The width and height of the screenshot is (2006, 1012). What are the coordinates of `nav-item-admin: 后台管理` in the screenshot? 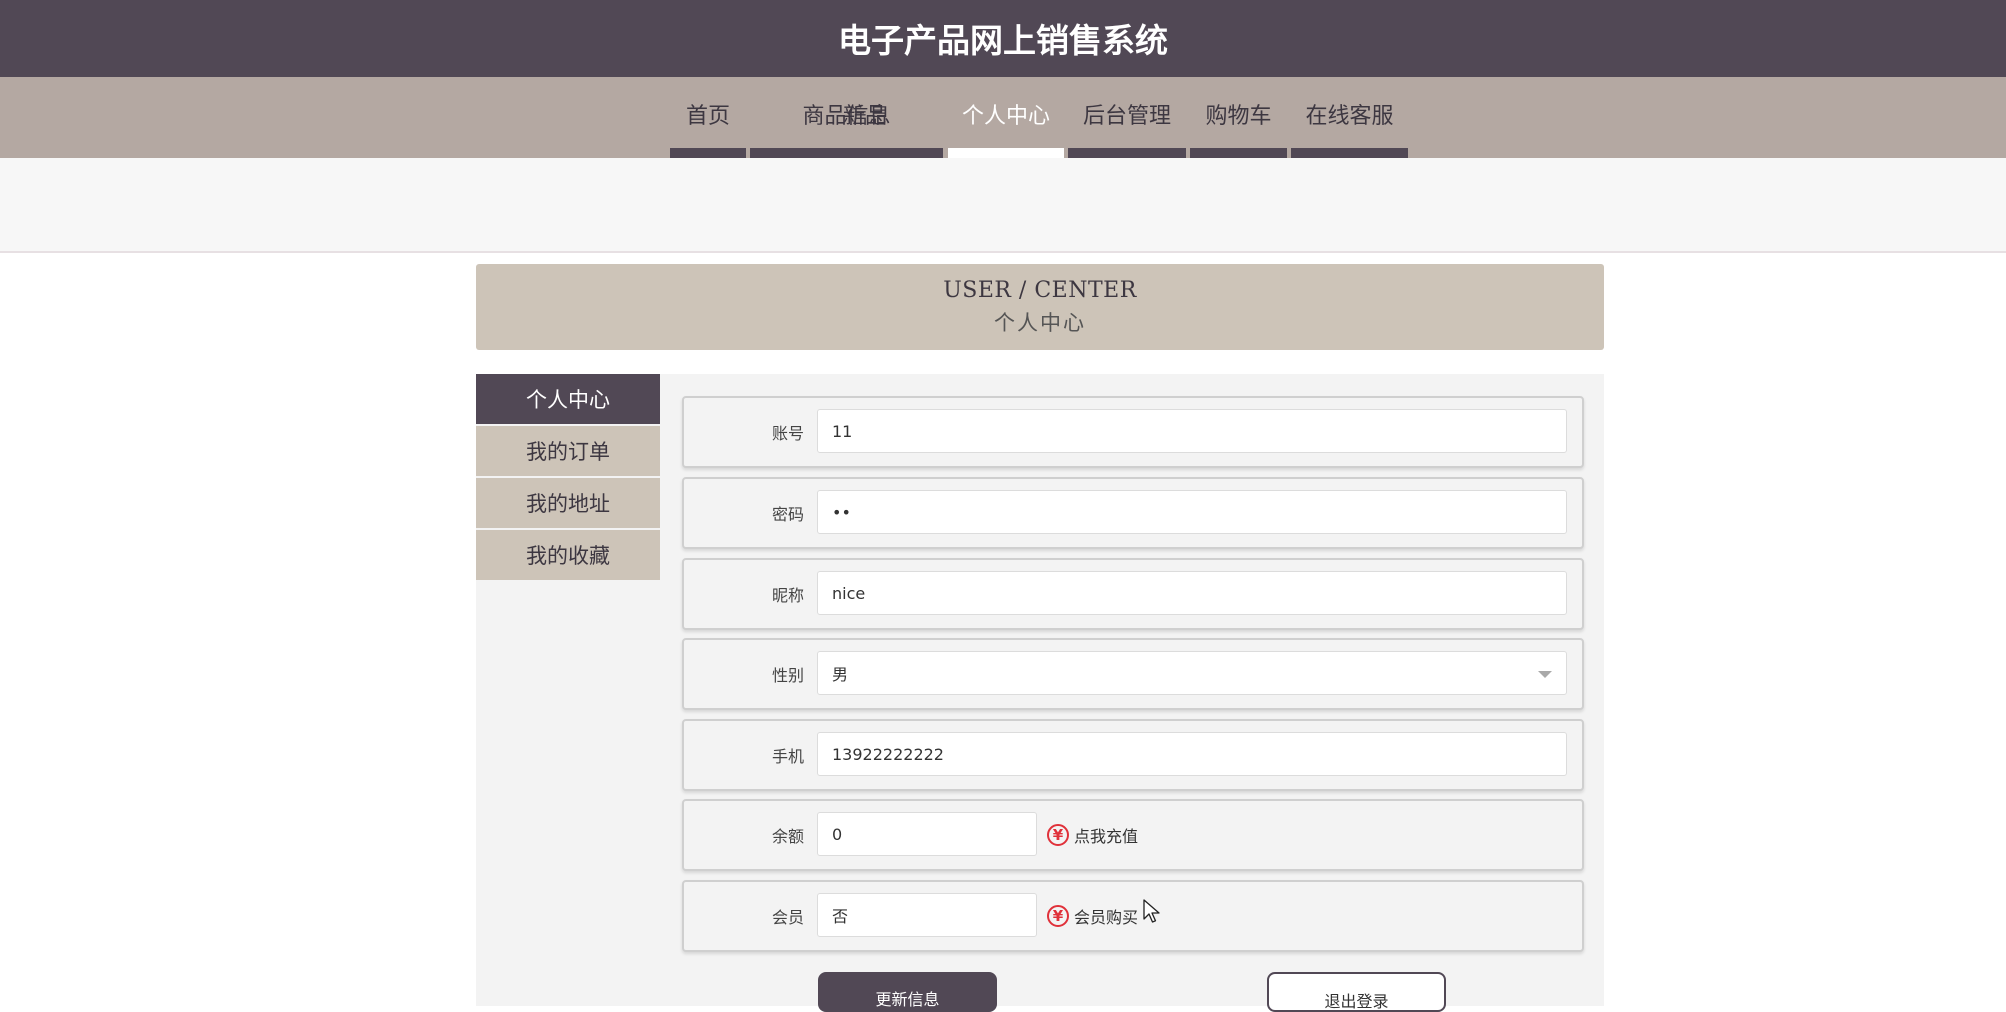 It's located at (1127, 117).